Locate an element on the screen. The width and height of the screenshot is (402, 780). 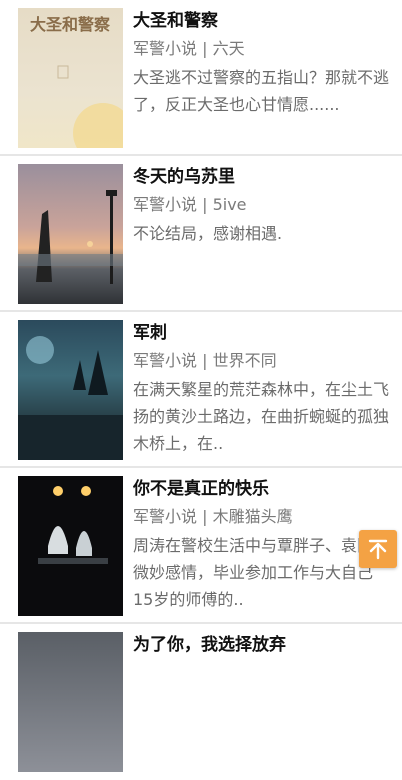
book-meta: 军警小说 | 世界不同 is located at coordinates (262, 361).